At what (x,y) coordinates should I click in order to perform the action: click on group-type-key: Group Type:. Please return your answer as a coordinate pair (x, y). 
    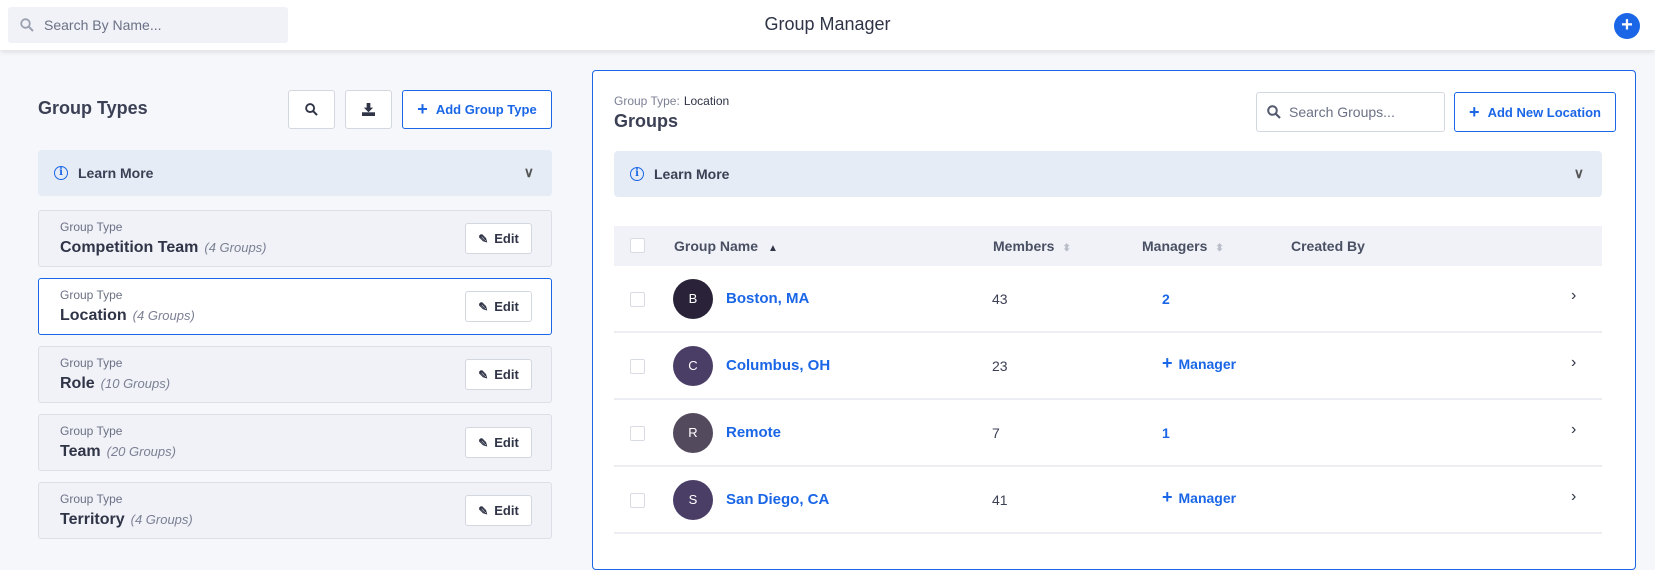
    Looking at the image, I should click on (647, 101).